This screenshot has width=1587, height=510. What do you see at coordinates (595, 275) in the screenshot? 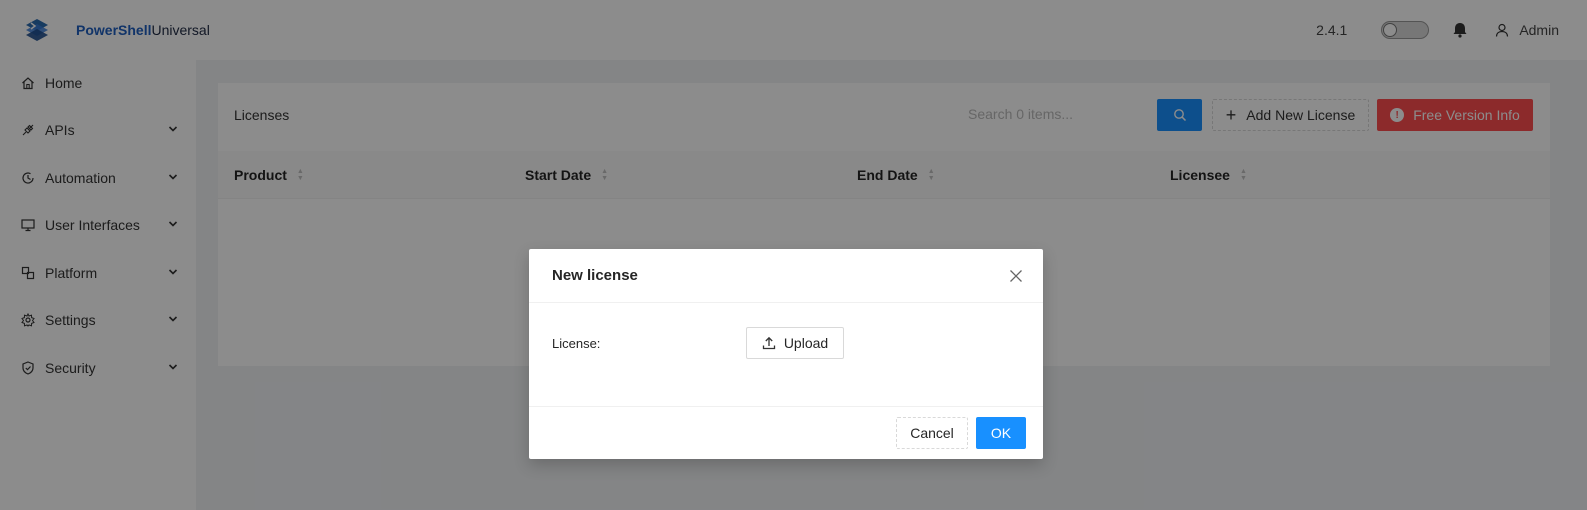
I see `dialog-title: New license` at bounding box center [595, 275].